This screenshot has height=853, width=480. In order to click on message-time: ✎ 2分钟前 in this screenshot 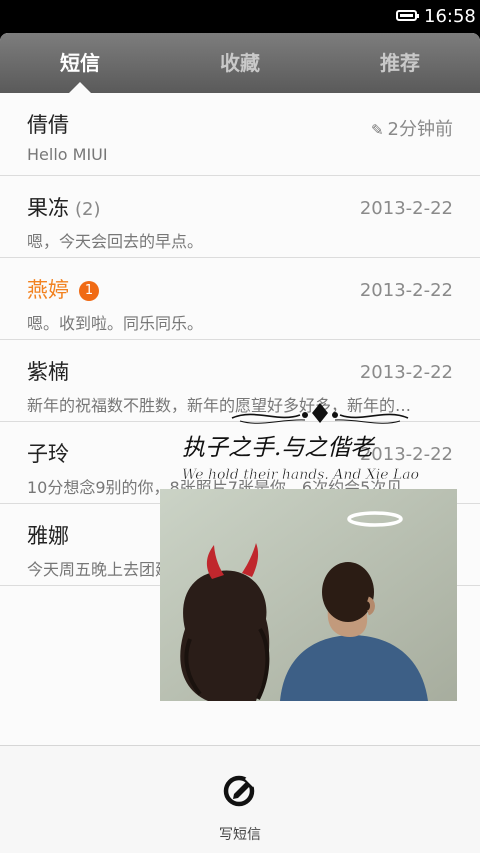, I will do `click(412, 128)`.